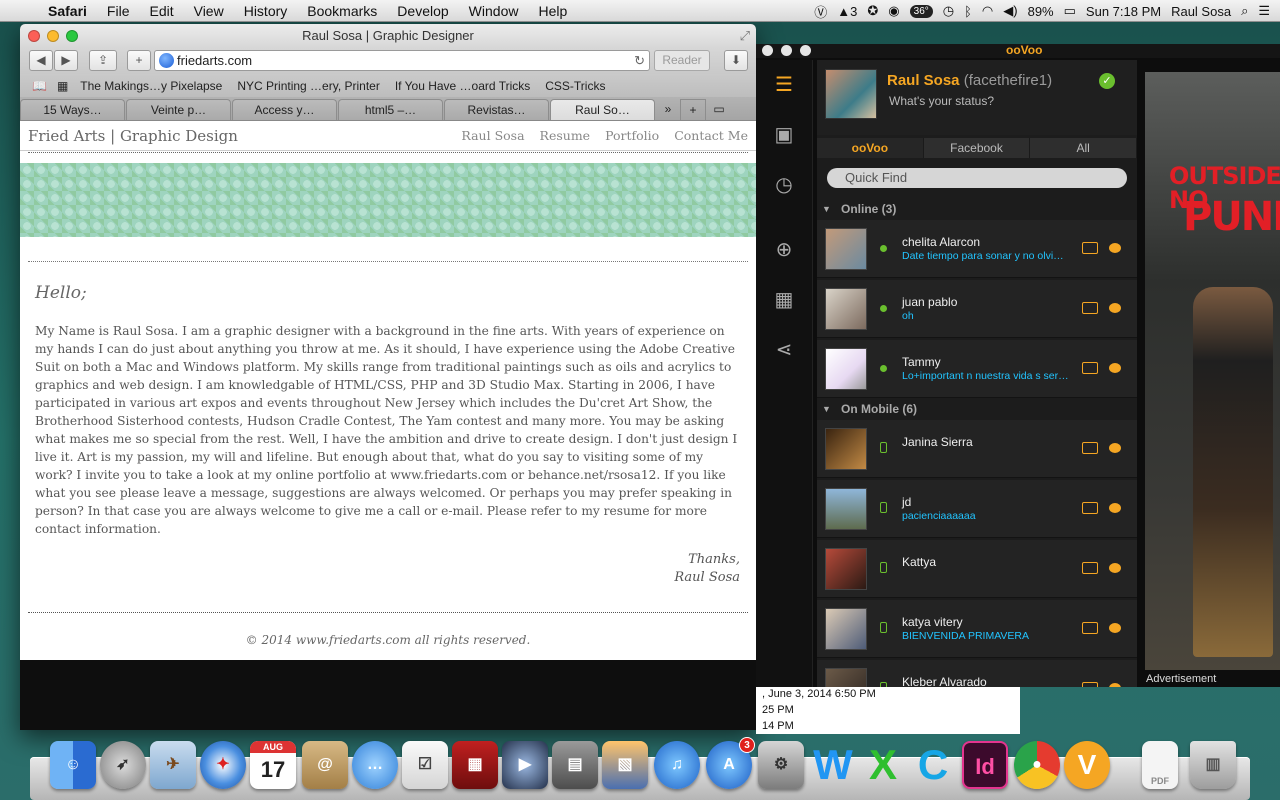 The height and width of the screenshot is (800, 1280). Describe the element at coordinates (711, 135) in the screenshot. I see `nav-link-contact: Contact Me` at that location.